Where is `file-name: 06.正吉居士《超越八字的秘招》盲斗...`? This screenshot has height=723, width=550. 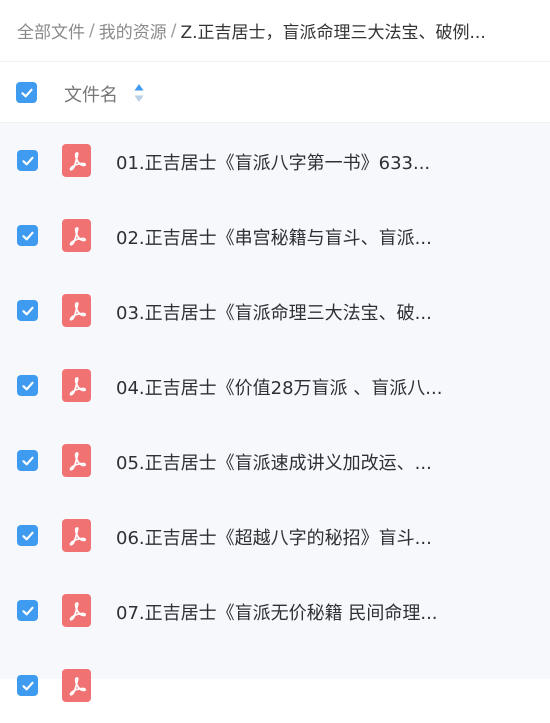 file-name: 06.正吉居士《超越八字的秘招》盲斗... is located at coordinates (274, 537).